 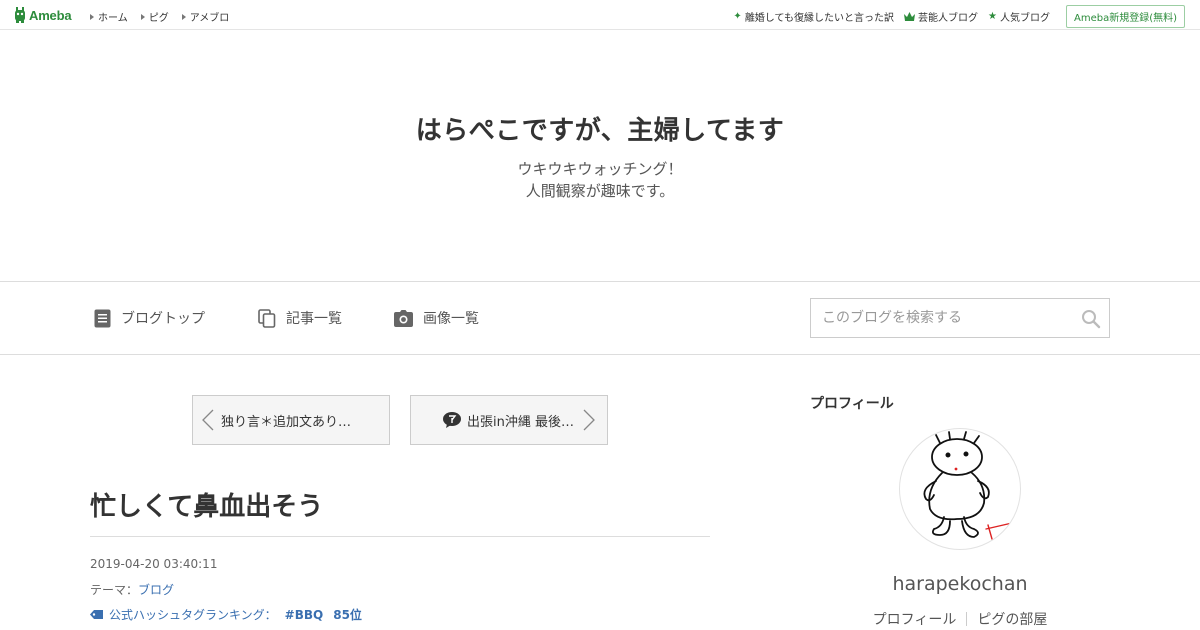 I want to click on top-nav-ameblo-label: アメブロ, so click(x=209, y=18).